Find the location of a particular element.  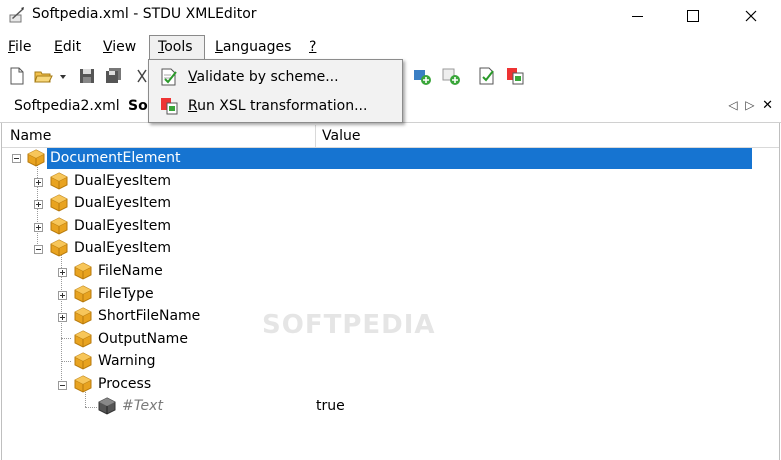

tree-node-text: #Text true is located at coordinates (380, 406).